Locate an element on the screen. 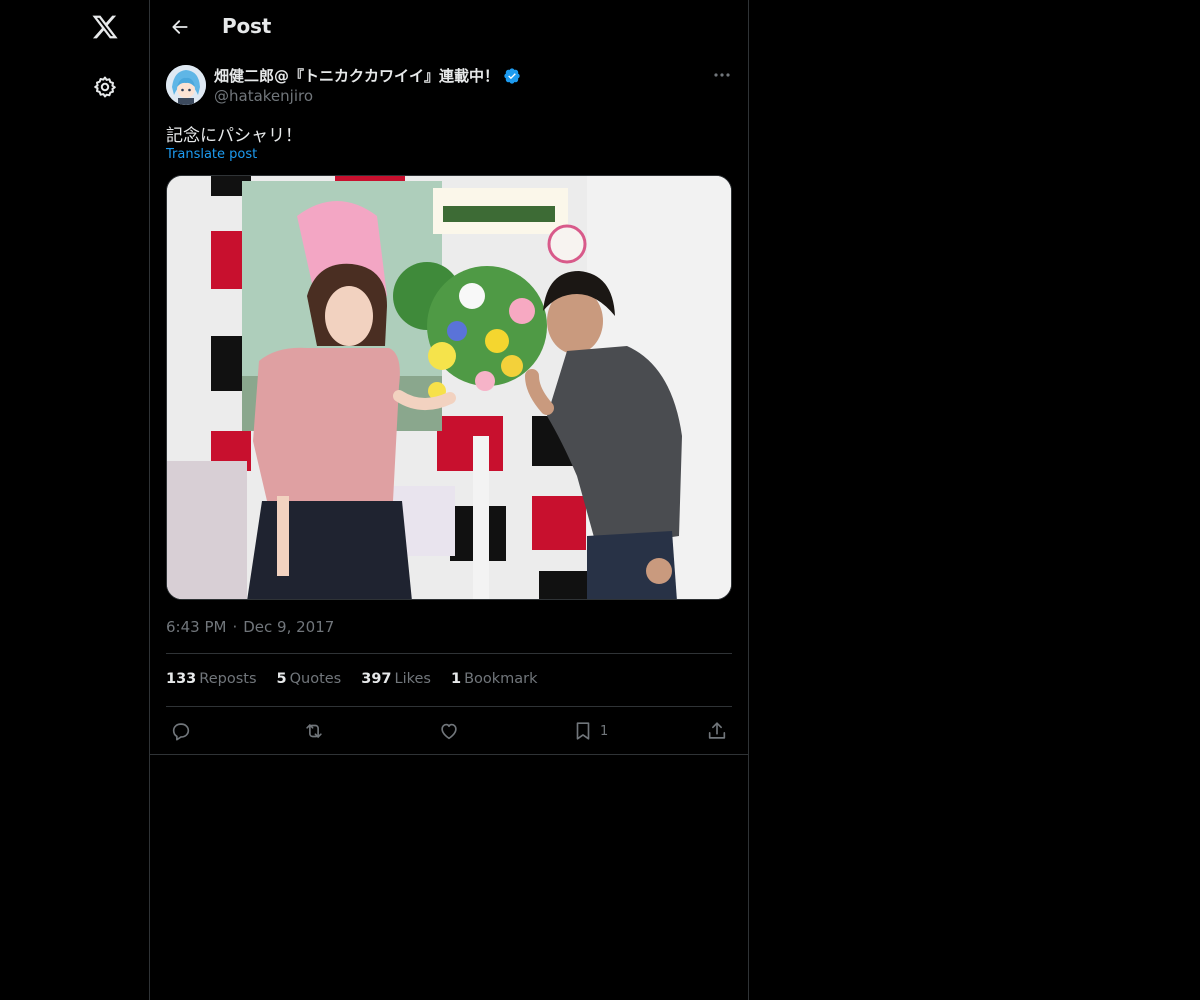 This screenshot has height=1000, width=1200. x-logo-icon is located at coordinates (105, 27).